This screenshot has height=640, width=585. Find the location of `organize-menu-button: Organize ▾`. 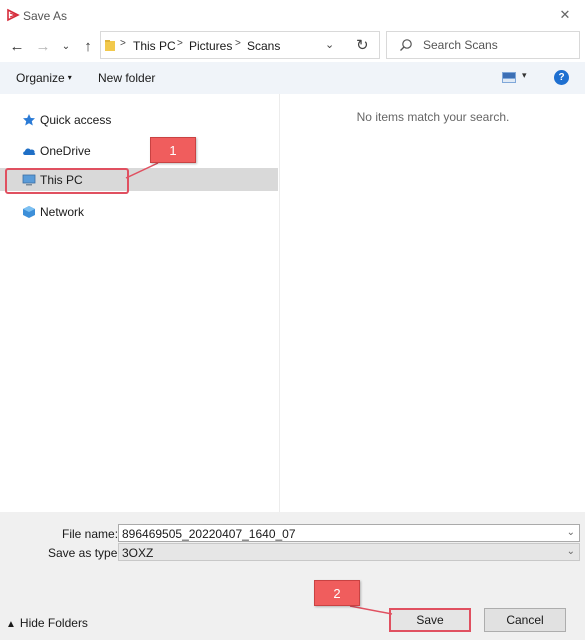

organize-menu-button: Organize ▾ is located at coordinates (44, 78).